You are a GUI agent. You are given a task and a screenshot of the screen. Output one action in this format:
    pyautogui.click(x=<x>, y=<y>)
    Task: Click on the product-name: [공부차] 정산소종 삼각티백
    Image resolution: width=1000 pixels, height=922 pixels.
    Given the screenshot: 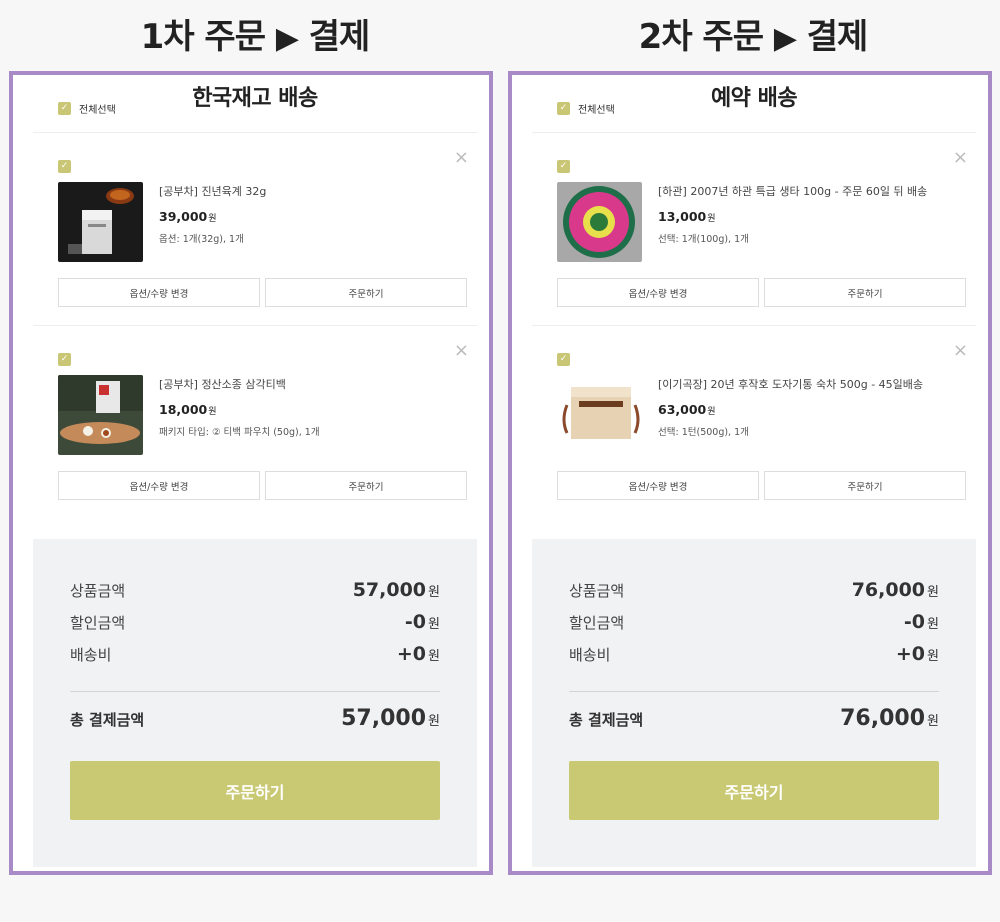 What is the action you would take?
    pyautogui.click(x=239, y=385)
    